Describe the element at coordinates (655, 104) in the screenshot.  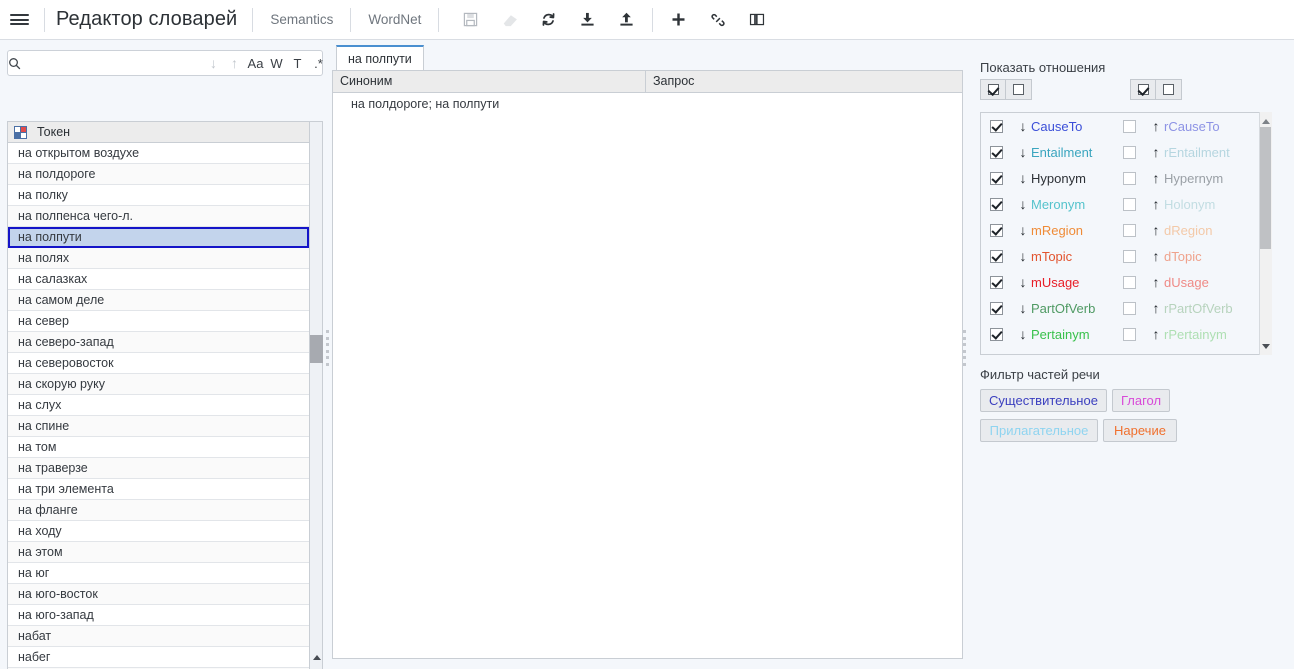
I see `query-cell` at that location.